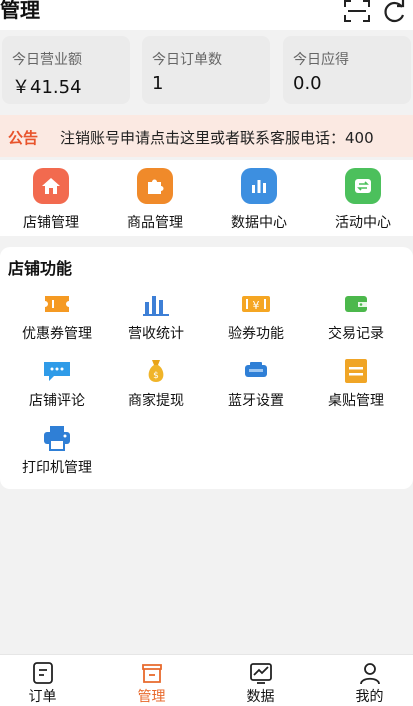 The height and width of the screenshot is (706, 413). What do you see at coordinates (156, 334) in the screenshot?
I see `feature-label: 营收统计` at bounding box center [156, 334].